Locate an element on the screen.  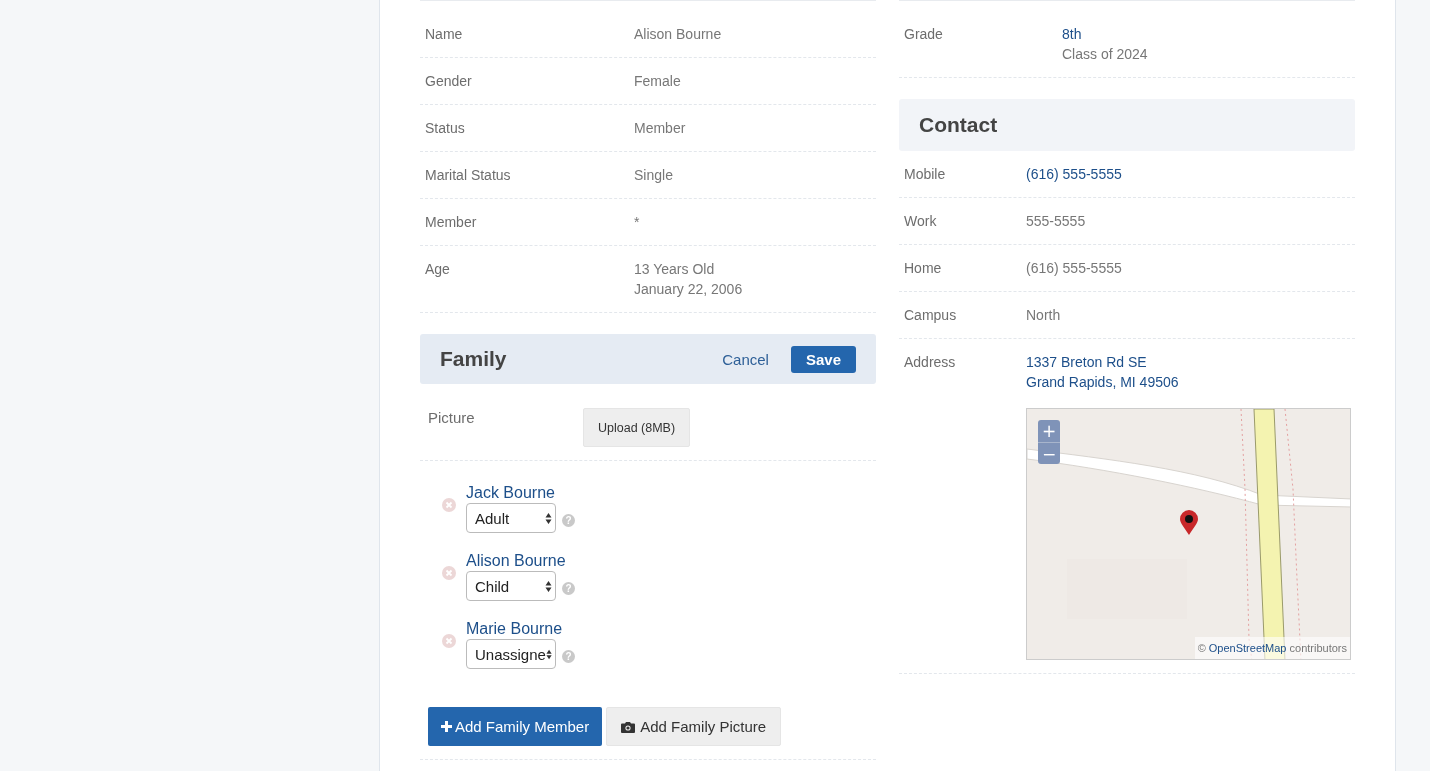
value-link: 1337 Breton Rd SE is located at coordinates (1086, 362).